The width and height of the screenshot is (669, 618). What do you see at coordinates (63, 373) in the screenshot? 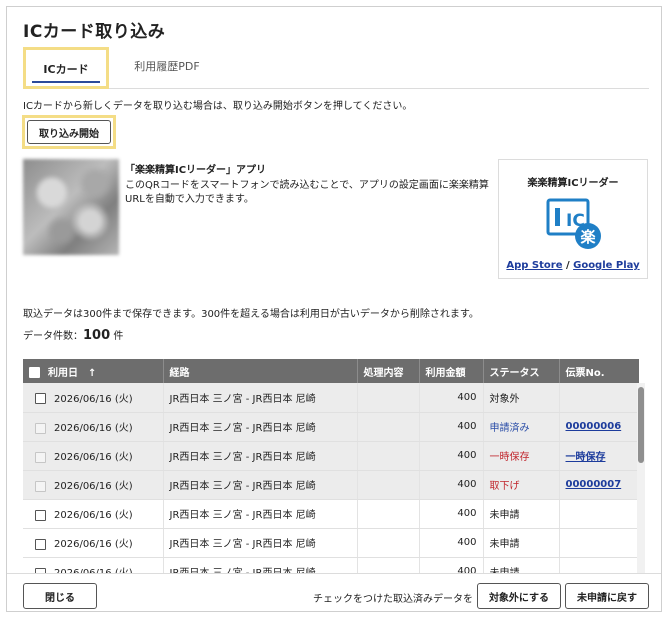
I see `column-header-date-label: 利用日` at bounding box center [63, 373].